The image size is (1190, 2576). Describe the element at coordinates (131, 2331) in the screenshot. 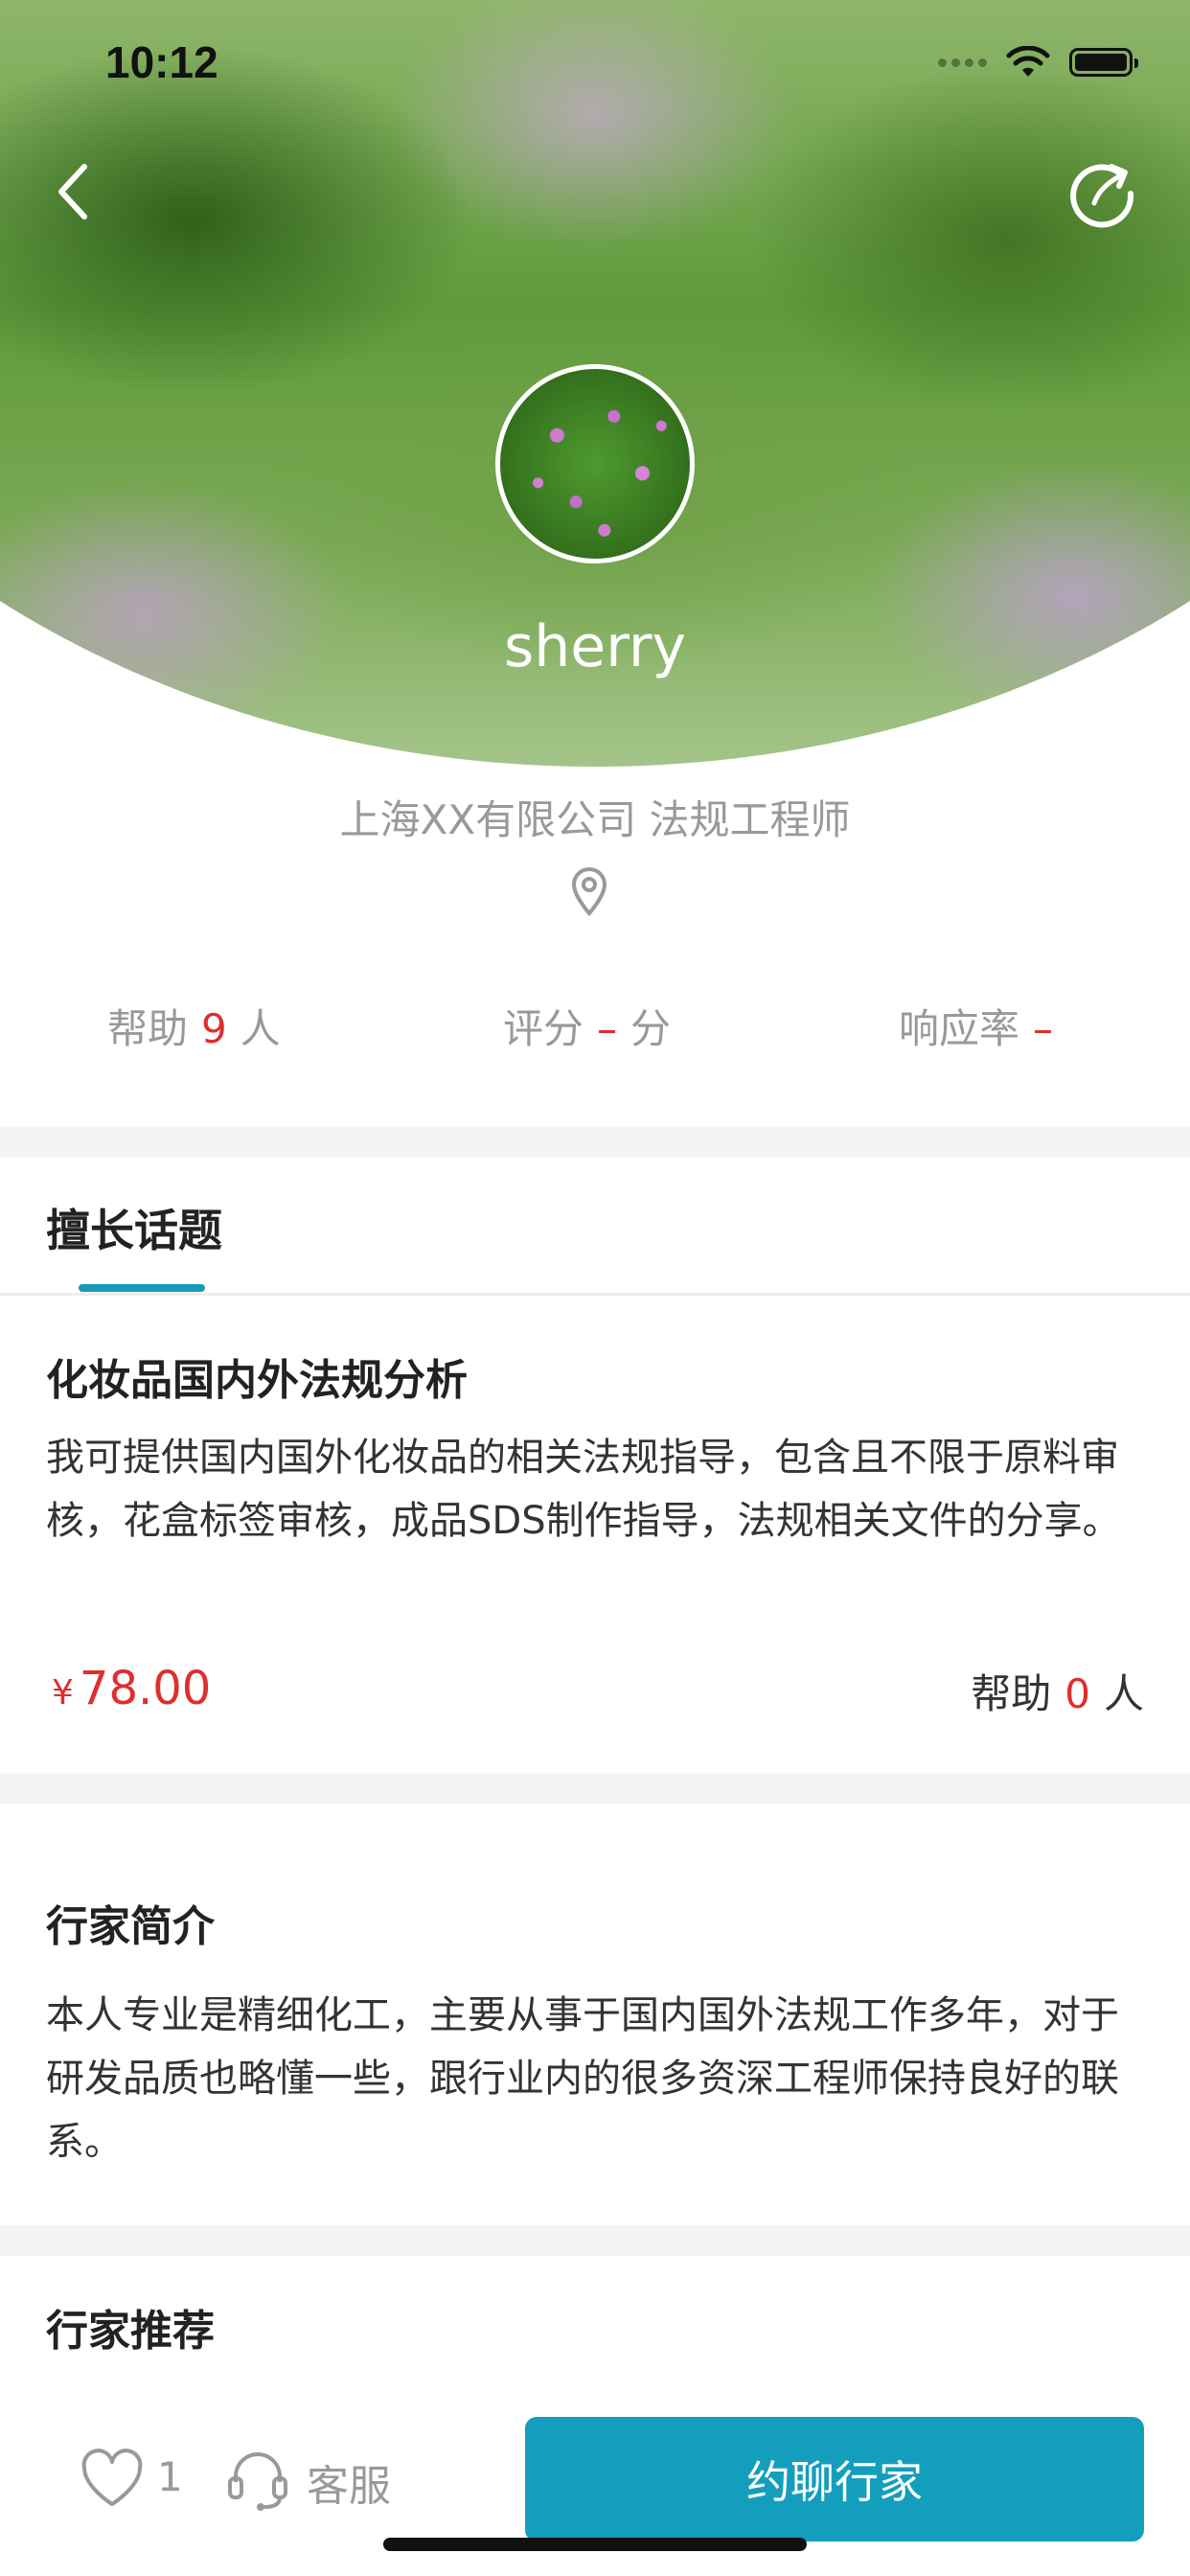

I see `recommend-title: 行家推荐` at that location.